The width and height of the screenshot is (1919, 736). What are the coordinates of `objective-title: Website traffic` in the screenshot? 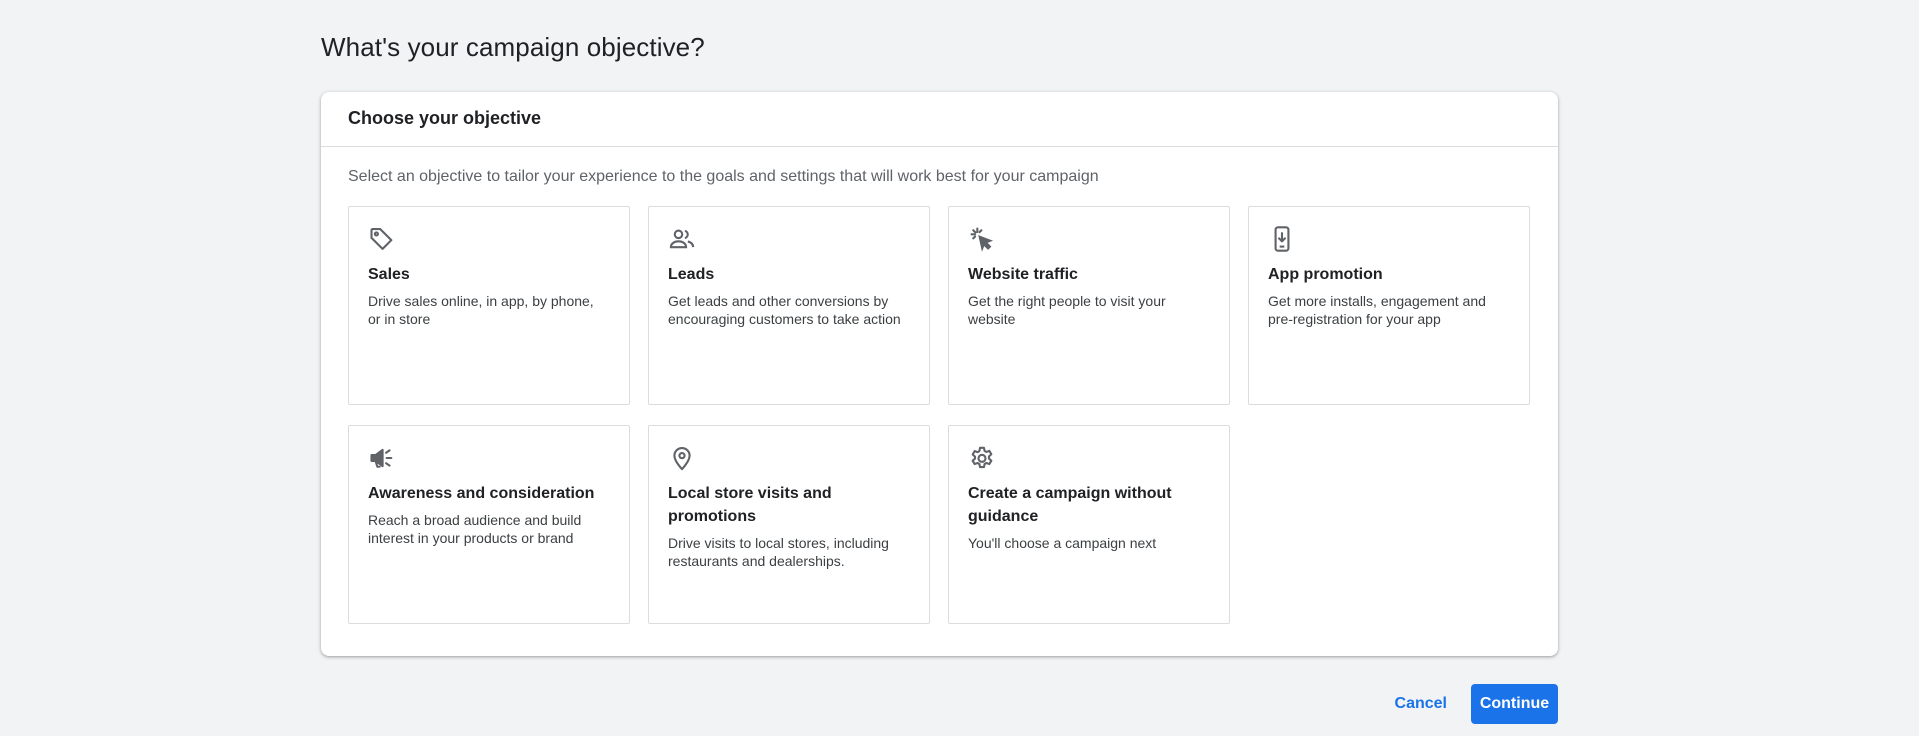 It's located at (1023, 274).